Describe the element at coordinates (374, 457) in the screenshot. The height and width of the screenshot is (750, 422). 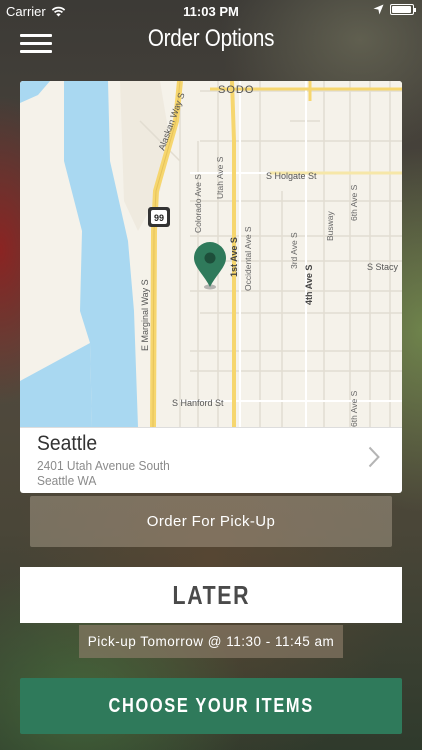
I see `chevron-right-icon` at that location.